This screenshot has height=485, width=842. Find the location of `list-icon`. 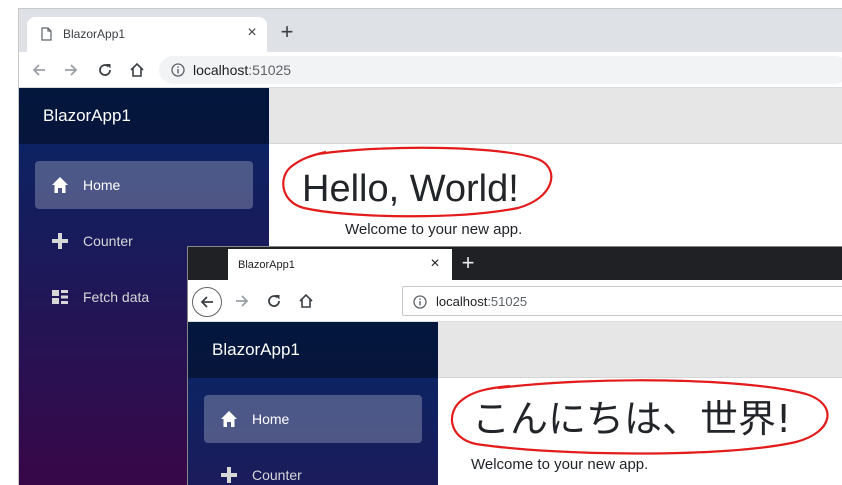

list-icon is located at coordinates (60, 297).